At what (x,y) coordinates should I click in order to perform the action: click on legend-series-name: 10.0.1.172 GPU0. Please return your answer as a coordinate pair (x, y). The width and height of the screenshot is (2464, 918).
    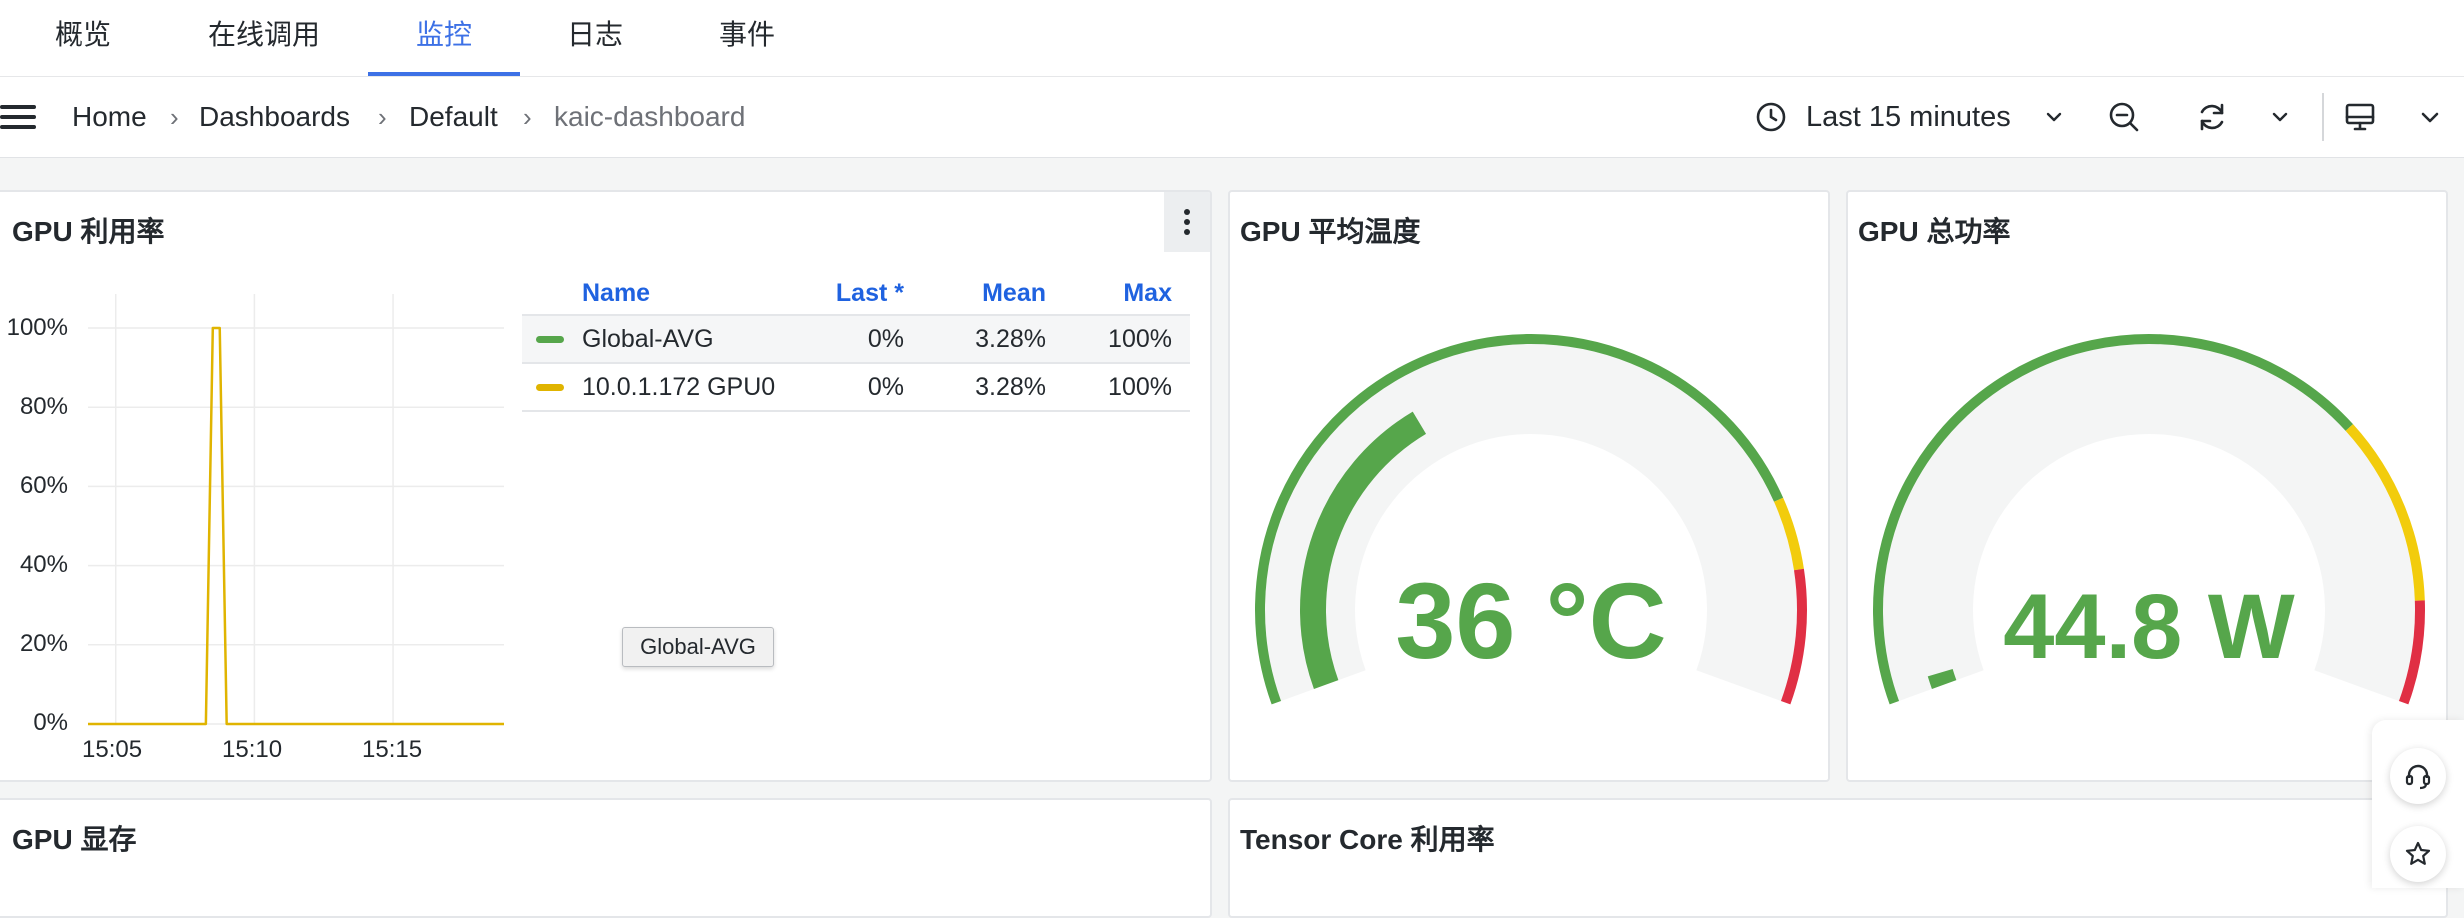
    Looking at the image, I should click on (678, 387).